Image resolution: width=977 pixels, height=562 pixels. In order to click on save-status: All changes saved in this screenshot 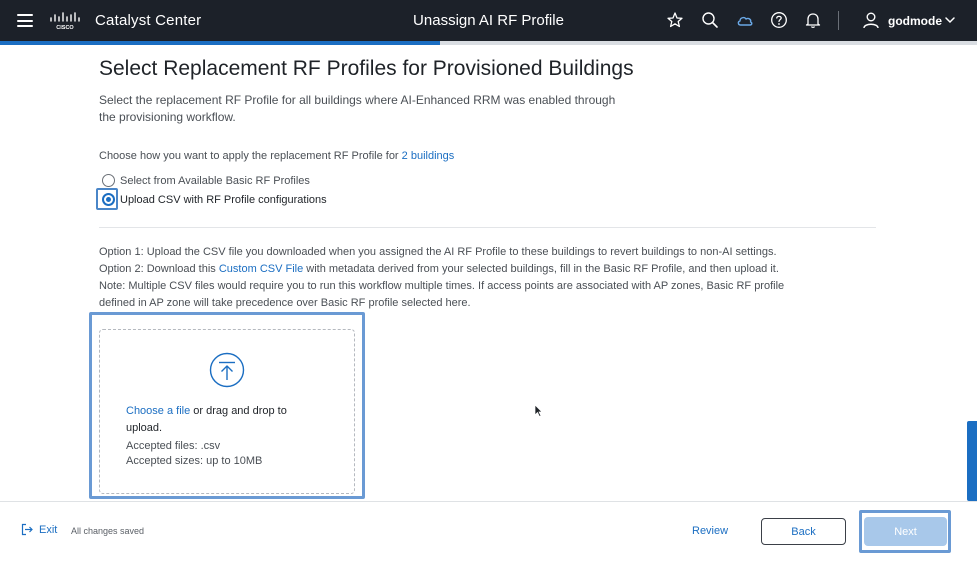, I will do `click(107, 531)`.